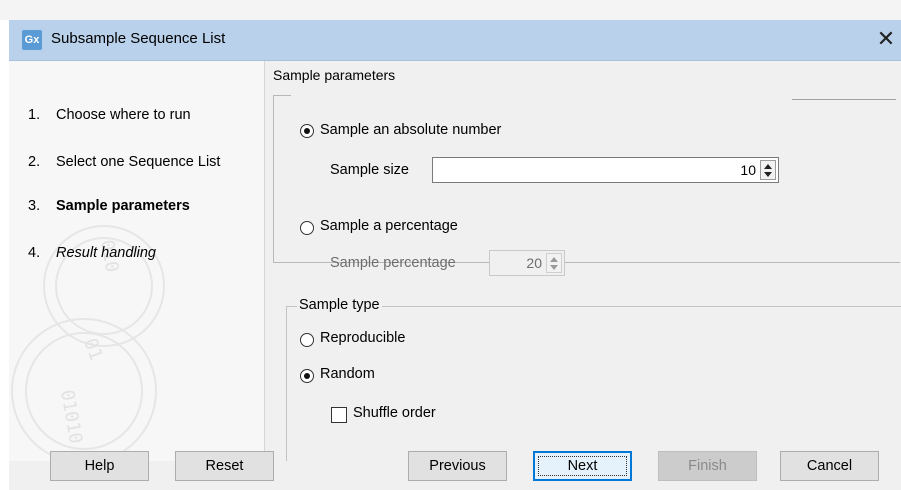 The image size is (901, 490). I want to click on random-label: Random, so click(347, 374).